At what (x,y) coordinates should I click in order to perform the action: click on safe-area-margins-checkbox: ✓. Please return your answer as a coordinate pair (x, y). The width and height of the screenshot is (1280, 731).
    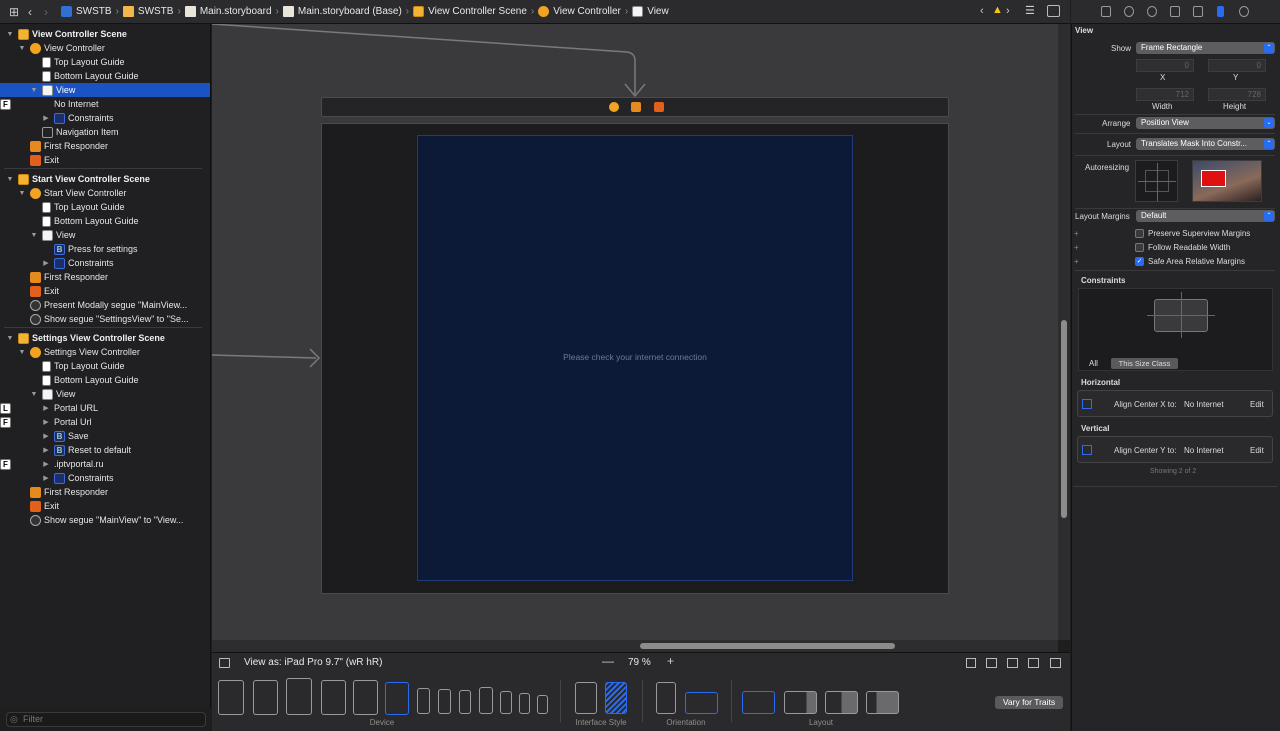
    Looking at the image, I should click on (1139, 261).